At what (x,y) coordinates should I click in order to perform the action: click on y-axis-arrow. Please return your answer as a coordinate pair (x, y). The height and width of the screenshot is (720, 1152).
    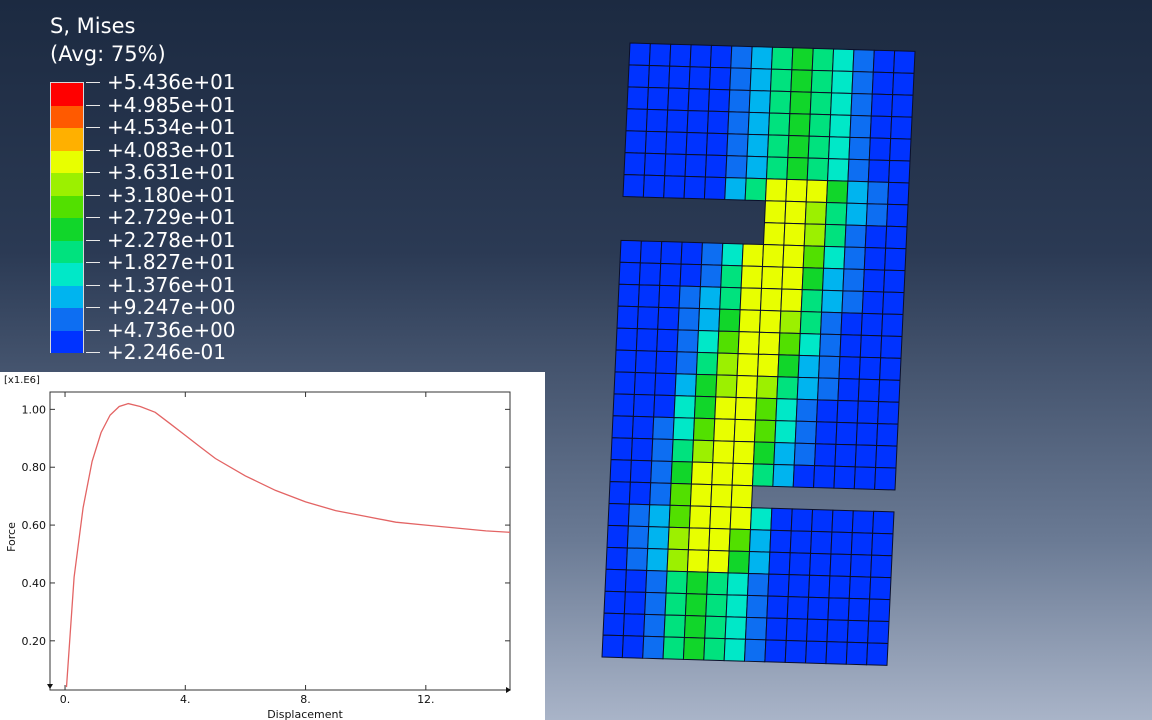
    Looking at the image, I should click on (50, 686).